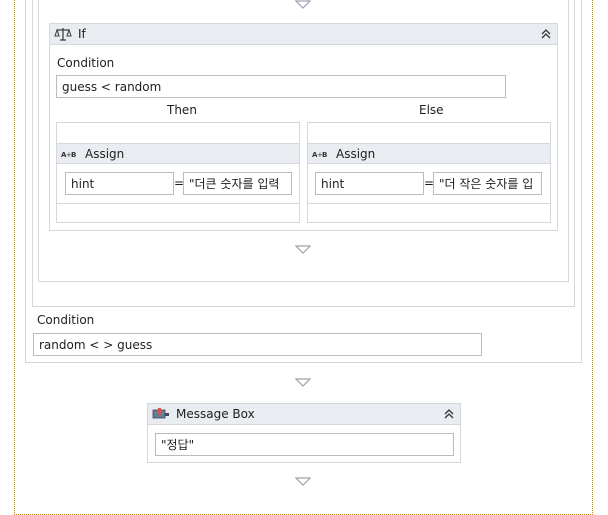 The image size is (608, 515). Describe the element at coordinates (487, 183) in the screenshot. I see `else-assign-value-input: "더 작은 숫자를 입` at that location.